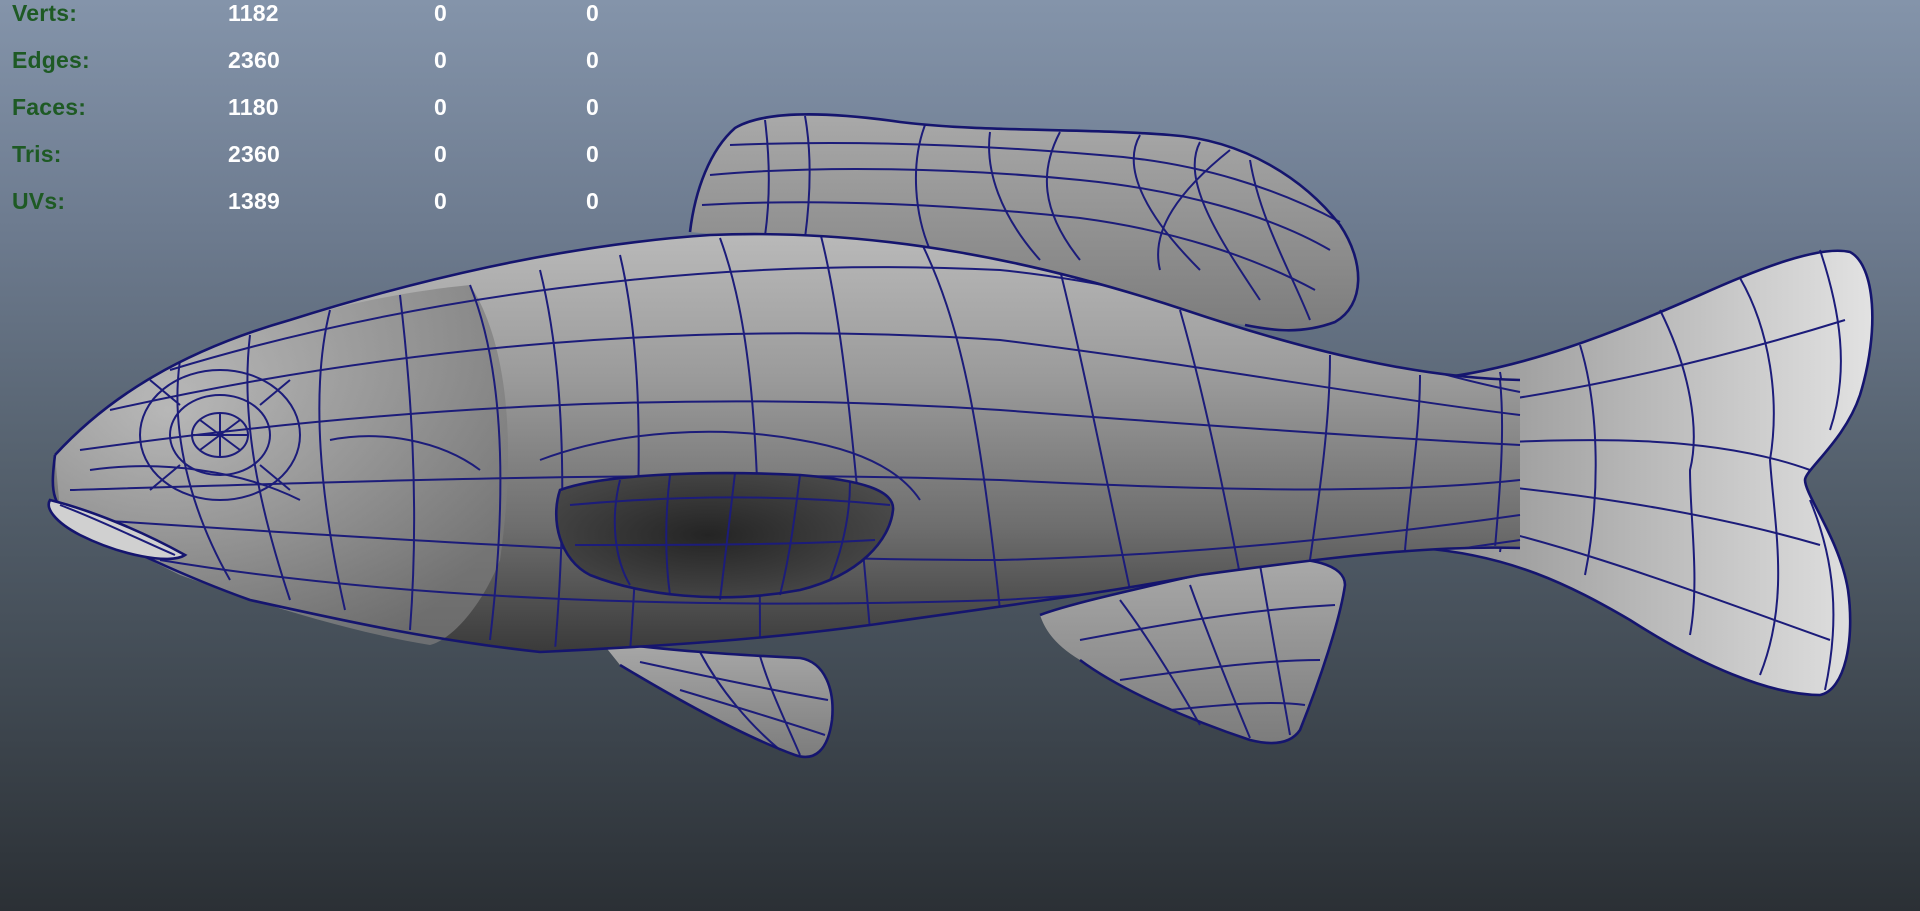 The height and width of the screenshot is (911, 1920). I want to click on hud-row-uvs: UVs: 1389 0 0, so click(312, 199).